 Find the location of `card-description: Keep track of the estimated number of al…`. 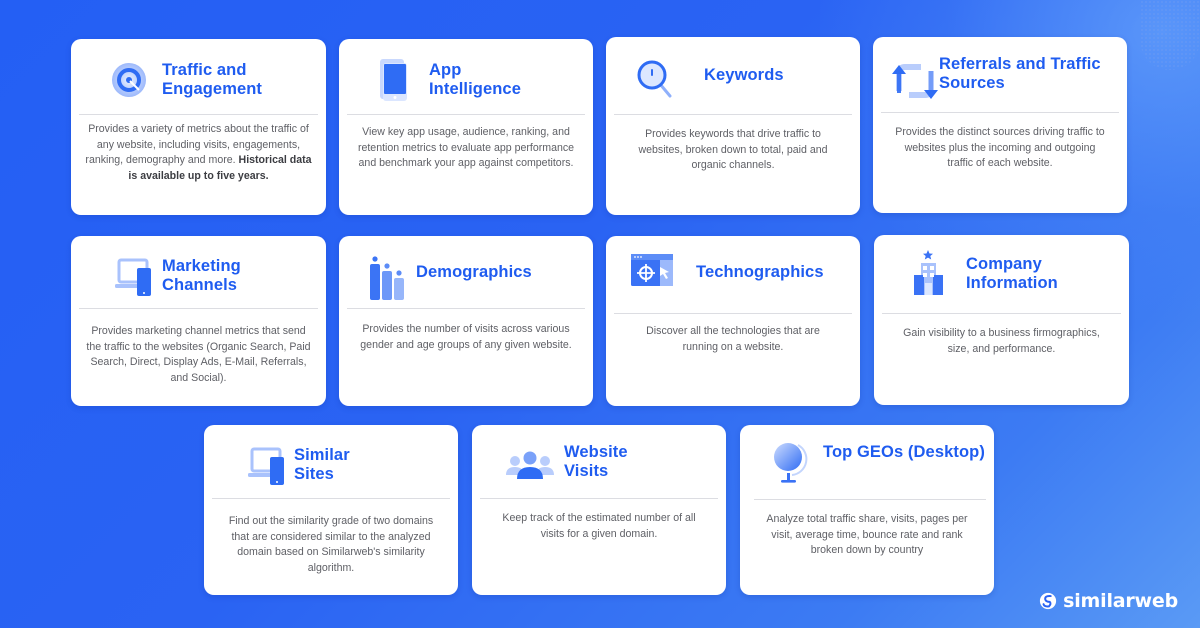

card-description: Keep track of the estimated number of al… is located at coordinates (599, 526).